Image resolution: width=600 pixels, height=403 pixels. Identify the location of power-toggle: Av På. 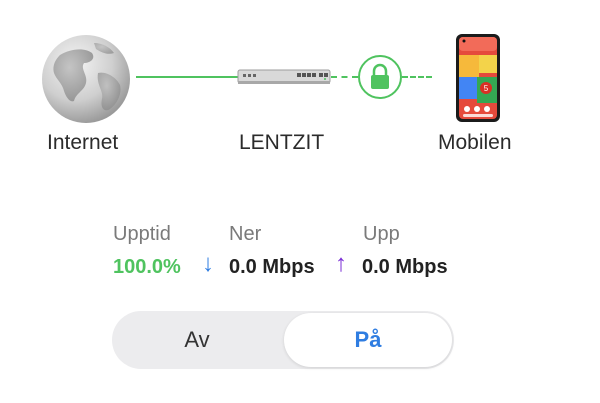
(283, 340).